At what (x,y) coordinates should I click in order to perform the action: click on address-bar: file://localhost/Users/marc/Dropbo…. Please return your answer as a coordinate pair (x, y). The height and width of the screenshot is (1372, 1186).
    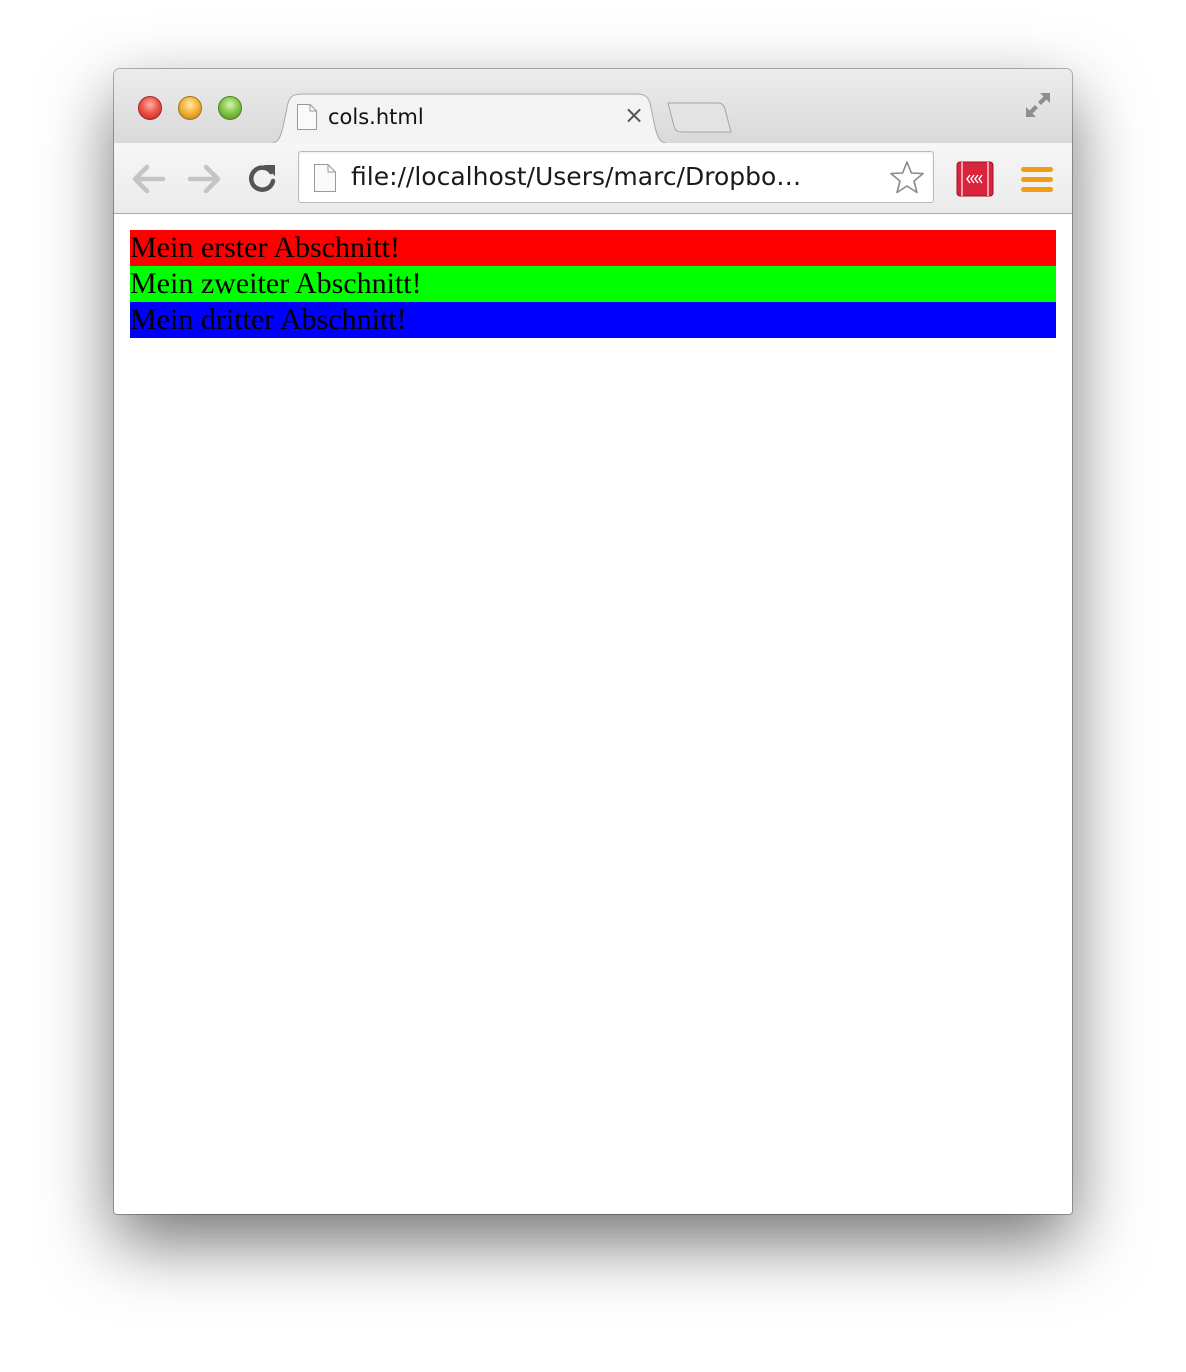
    Looking at the image, I should click on (616, 177).